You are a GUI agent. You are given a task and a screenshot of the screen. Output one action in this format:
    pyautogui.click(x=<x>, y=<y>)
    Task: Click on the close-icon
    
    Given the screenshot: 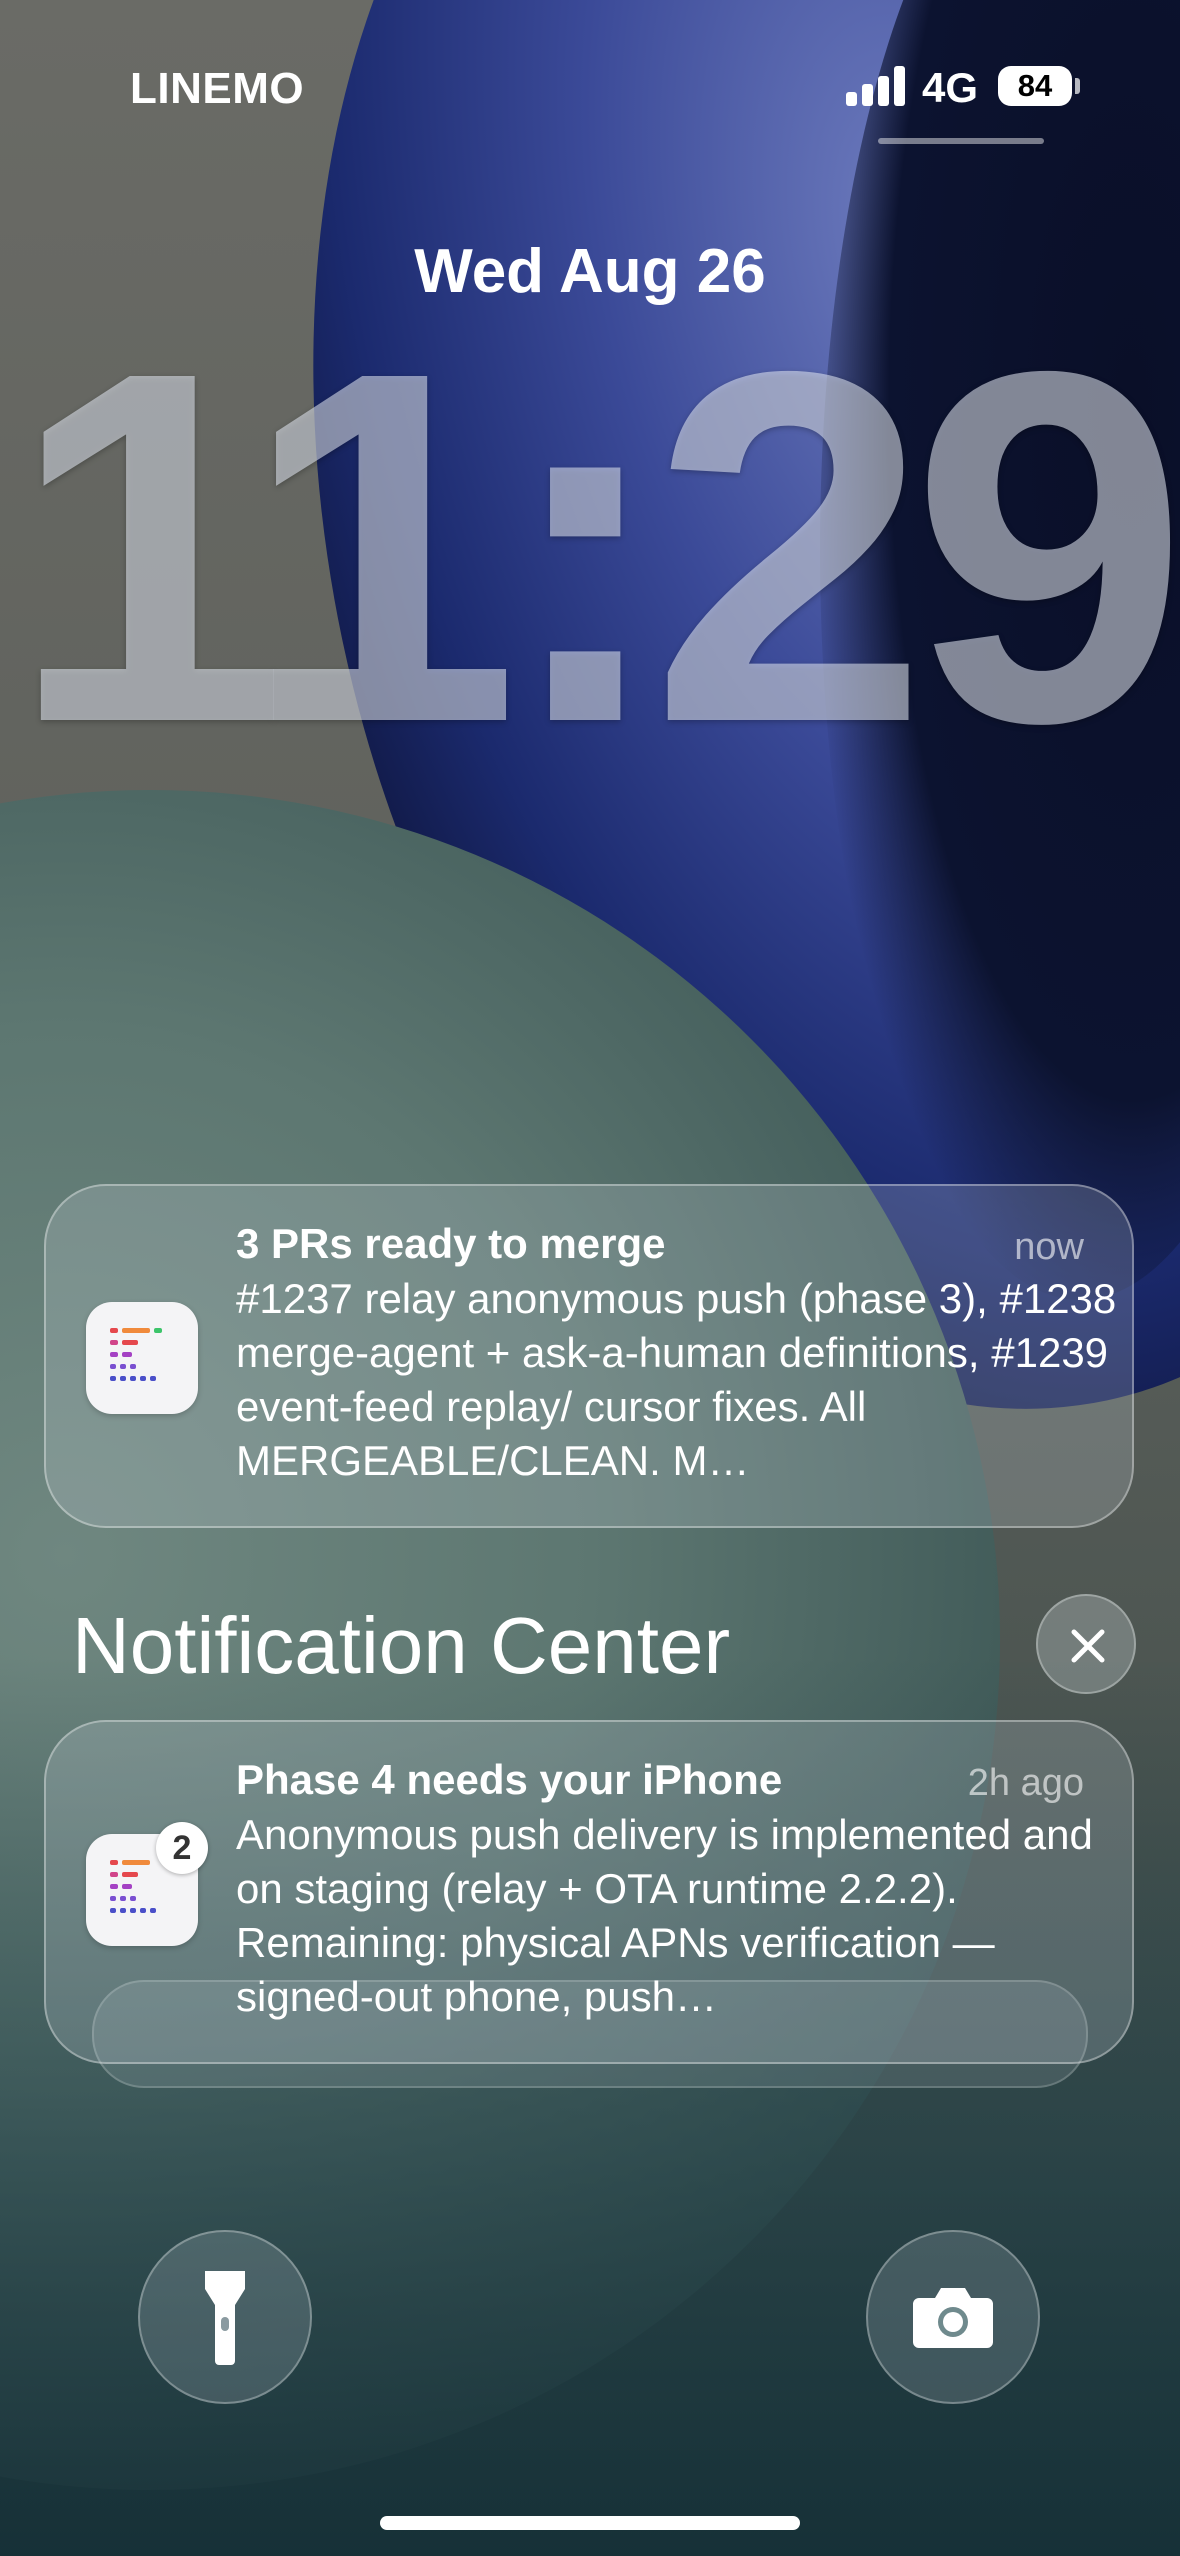 What is the action you would take?
    pyautogui.click(x=1088, y=1646)
    